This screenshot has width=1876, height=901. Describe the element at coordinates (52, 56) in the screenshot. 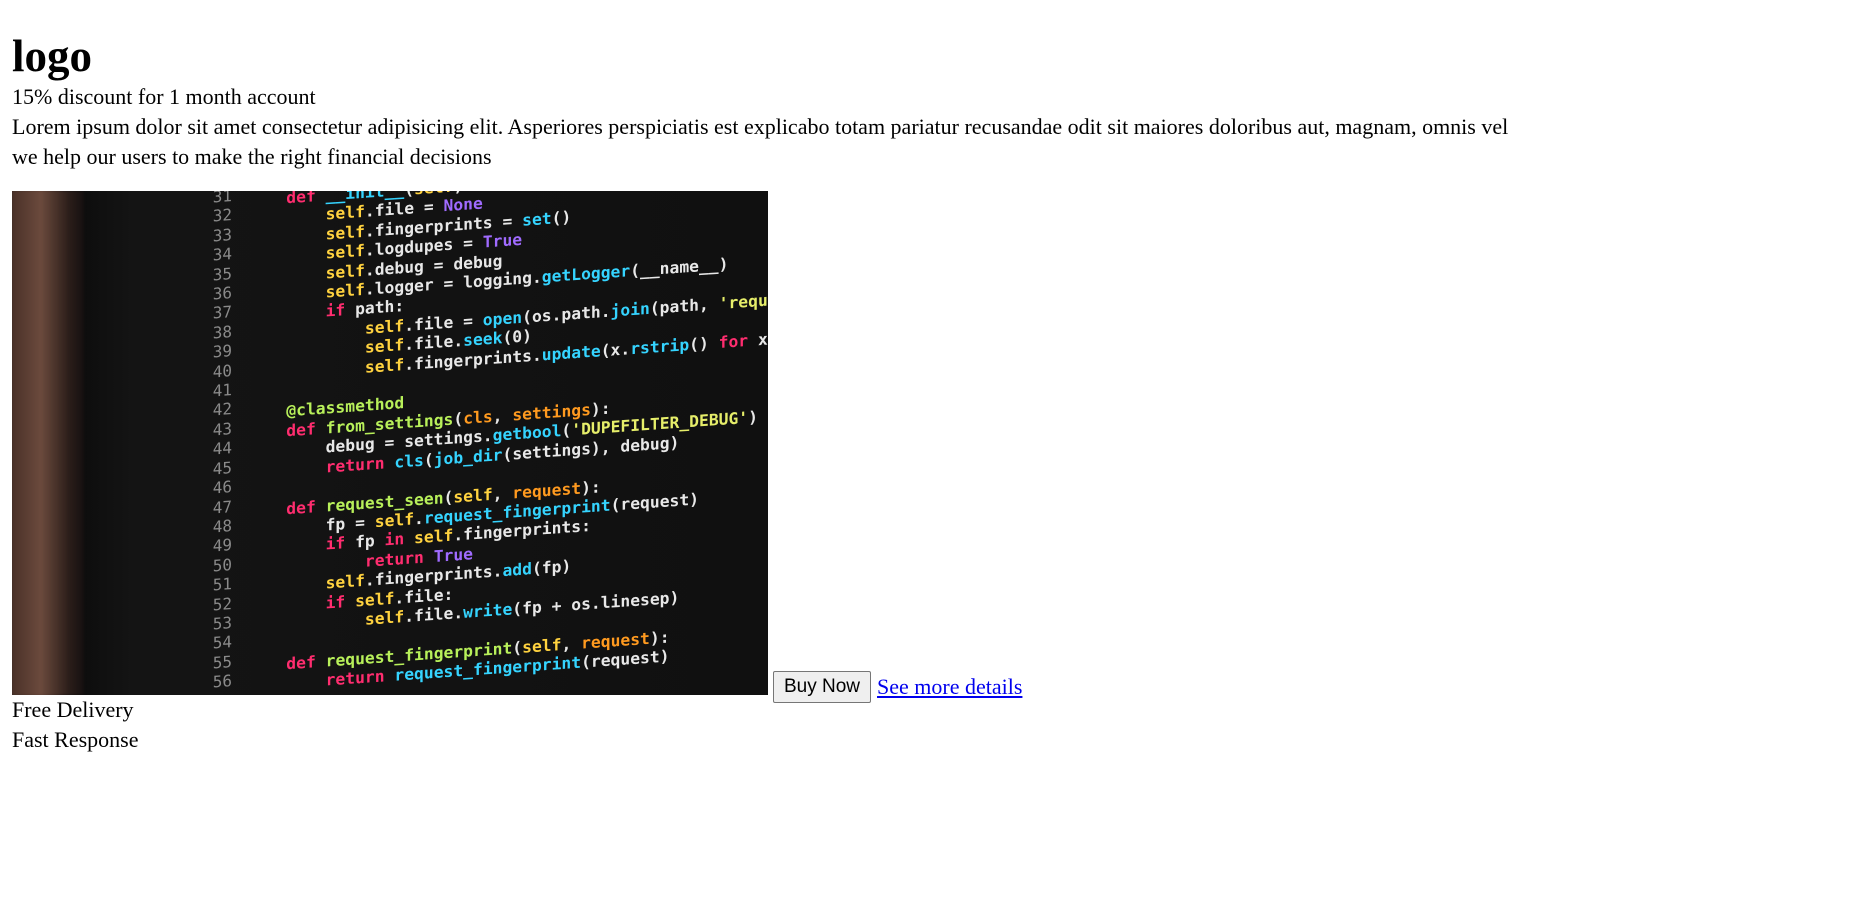

I see `logo: logo` at that location.